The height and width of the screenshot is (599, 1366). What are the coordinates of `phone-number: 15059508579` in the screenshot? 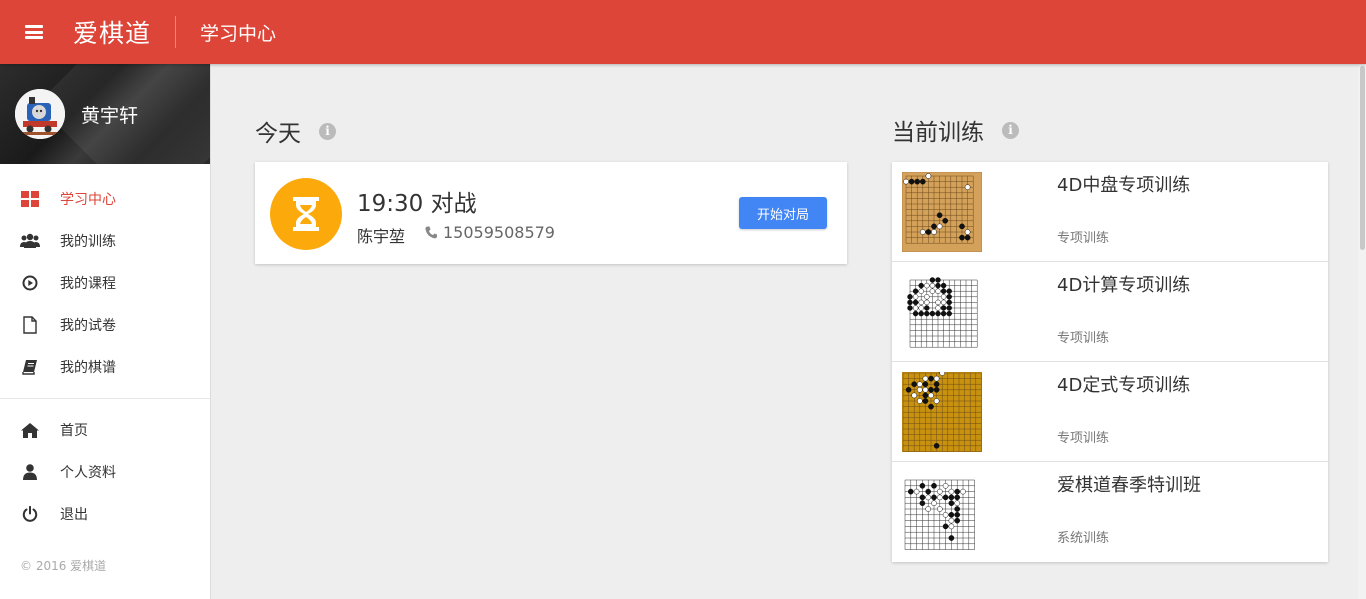 It's located at (499, 232).